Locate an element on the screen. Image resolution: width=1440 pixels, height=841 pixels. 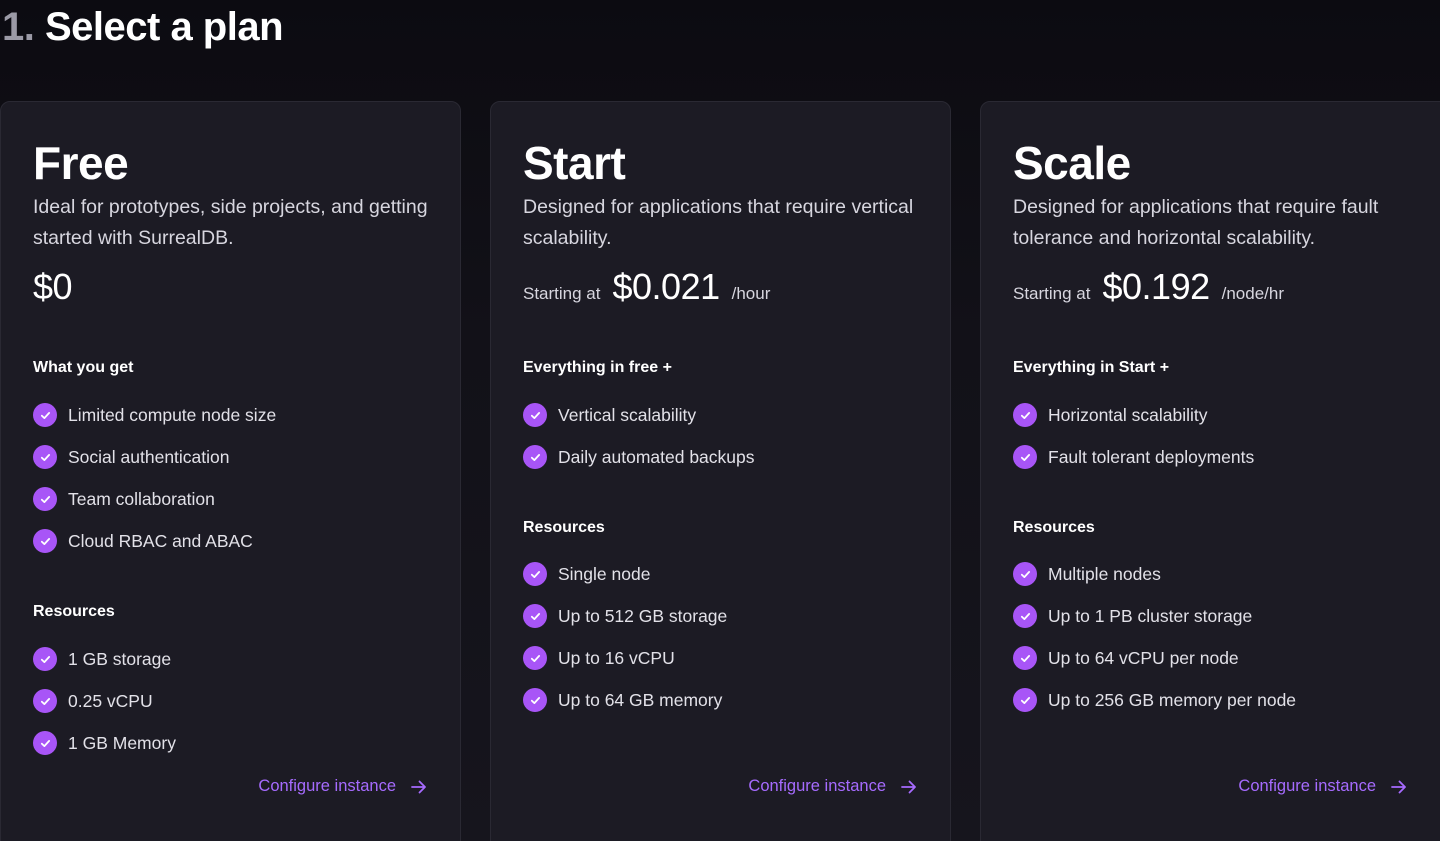
price-row: Starting at $0.021/hour is located at coordinates (646, 287).